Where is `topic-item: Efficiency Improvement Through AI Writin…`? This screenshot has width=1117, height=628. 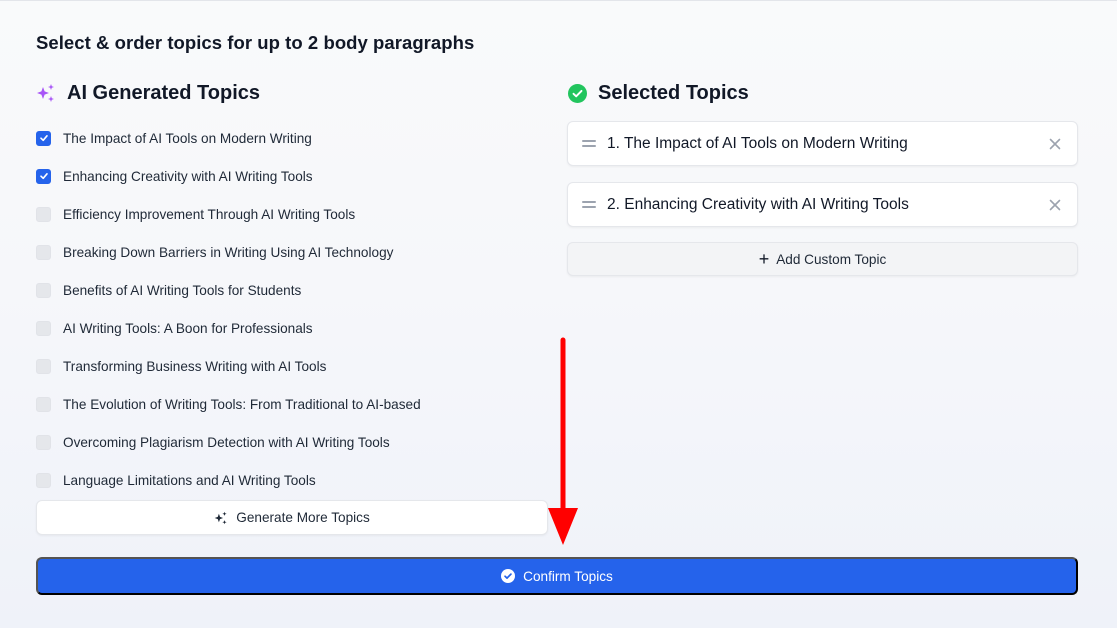
topic-item: Efficiency Improvement Through AI Writin… is located at coordinates (292, 214).